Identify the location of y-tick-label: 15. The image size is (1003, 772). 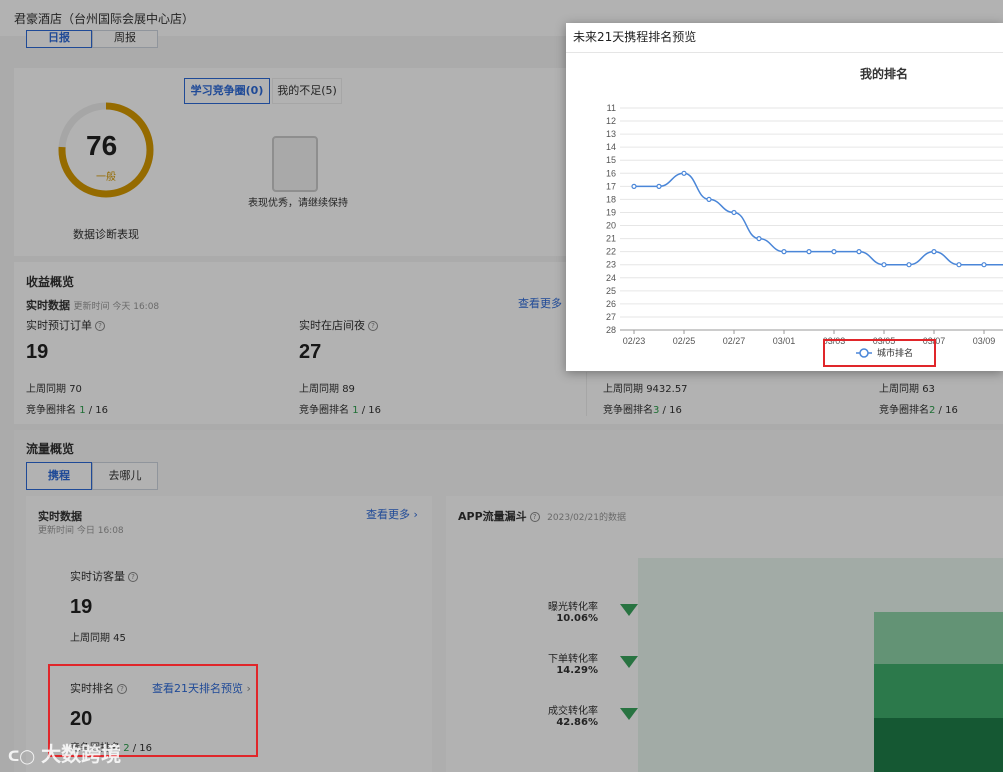
(611, 160).